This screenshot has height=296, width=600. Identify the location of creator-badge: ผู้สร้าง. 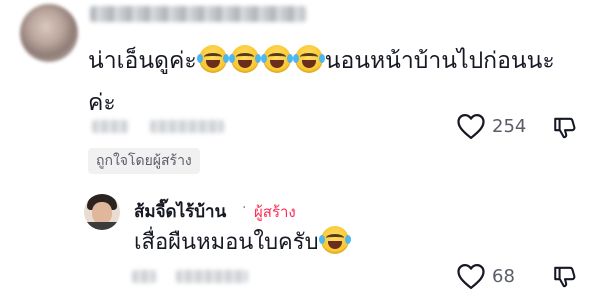
(275, 212).